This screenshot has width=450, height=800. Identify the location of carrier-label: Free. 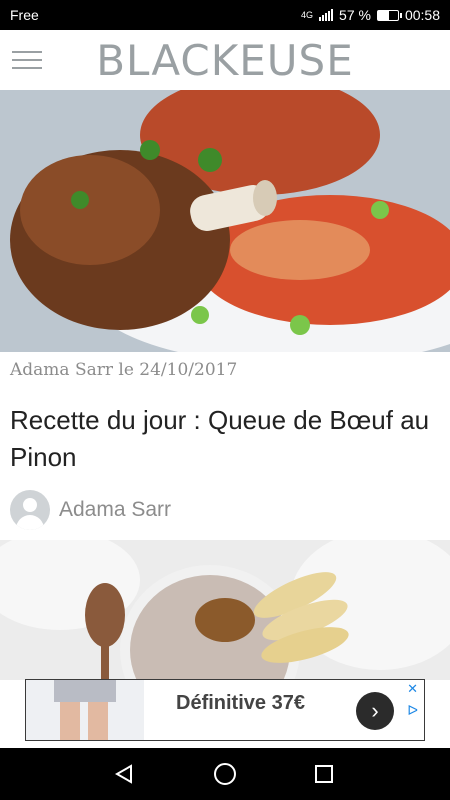
(24, 15).